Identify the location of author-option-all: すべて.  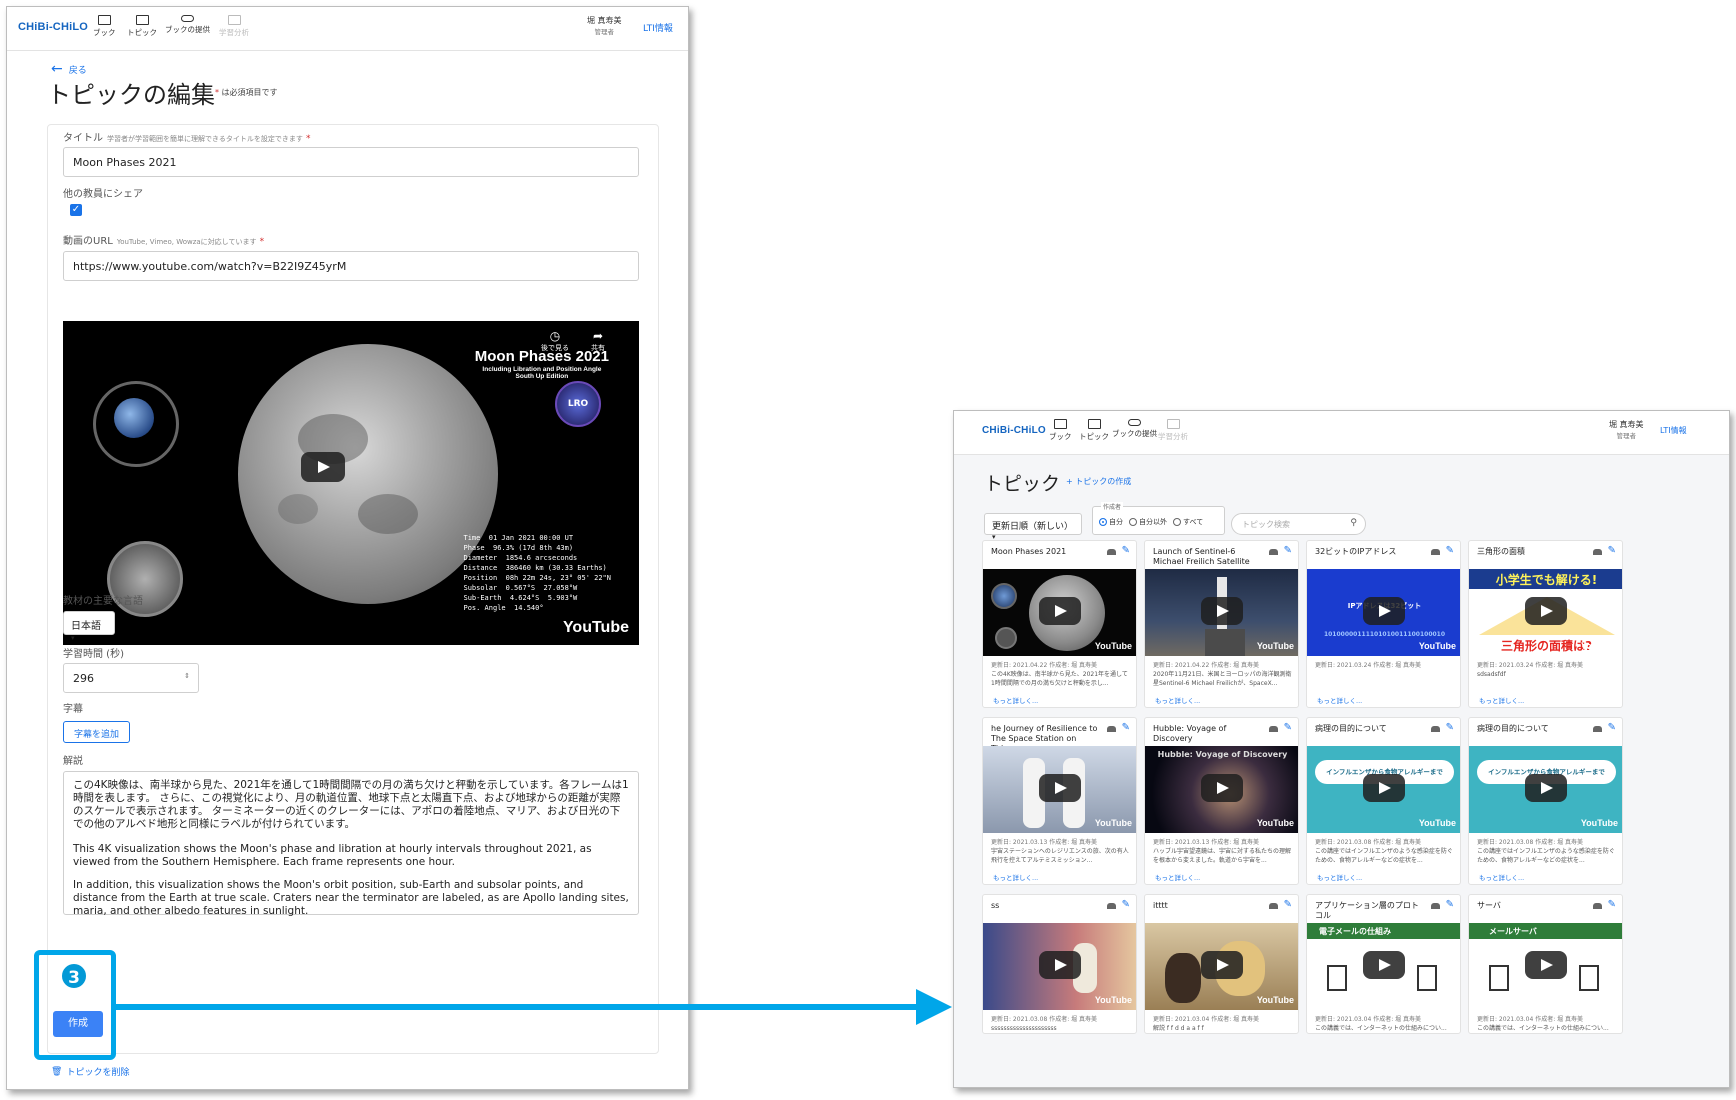
(1188, 522).